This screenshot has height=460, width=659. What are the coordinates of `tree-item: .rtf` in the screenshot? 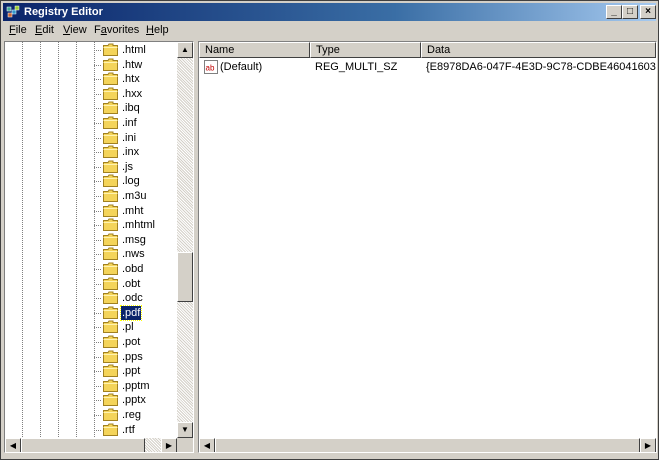 It's located at (91, 430).